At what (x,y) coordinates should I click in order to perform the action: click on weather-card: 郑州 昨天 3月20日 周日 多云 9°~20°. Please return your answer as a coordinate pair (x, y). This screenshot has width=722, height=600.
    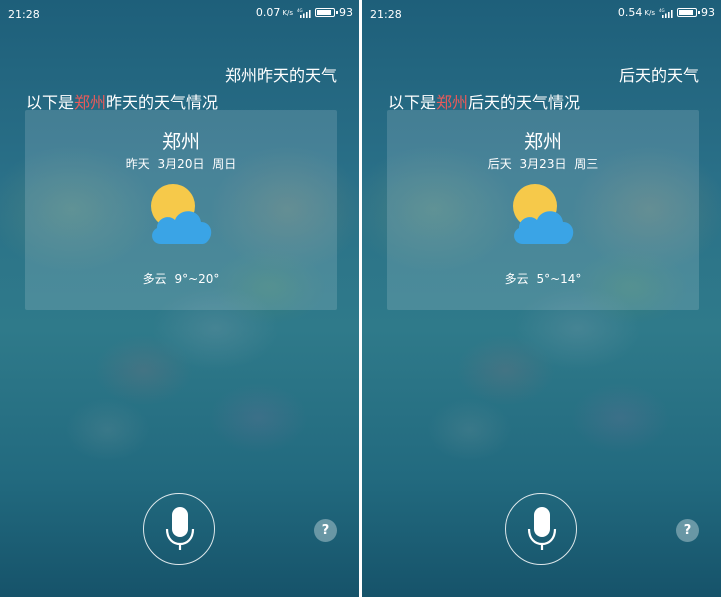
    Looking at the image, I should click on (181, 210).